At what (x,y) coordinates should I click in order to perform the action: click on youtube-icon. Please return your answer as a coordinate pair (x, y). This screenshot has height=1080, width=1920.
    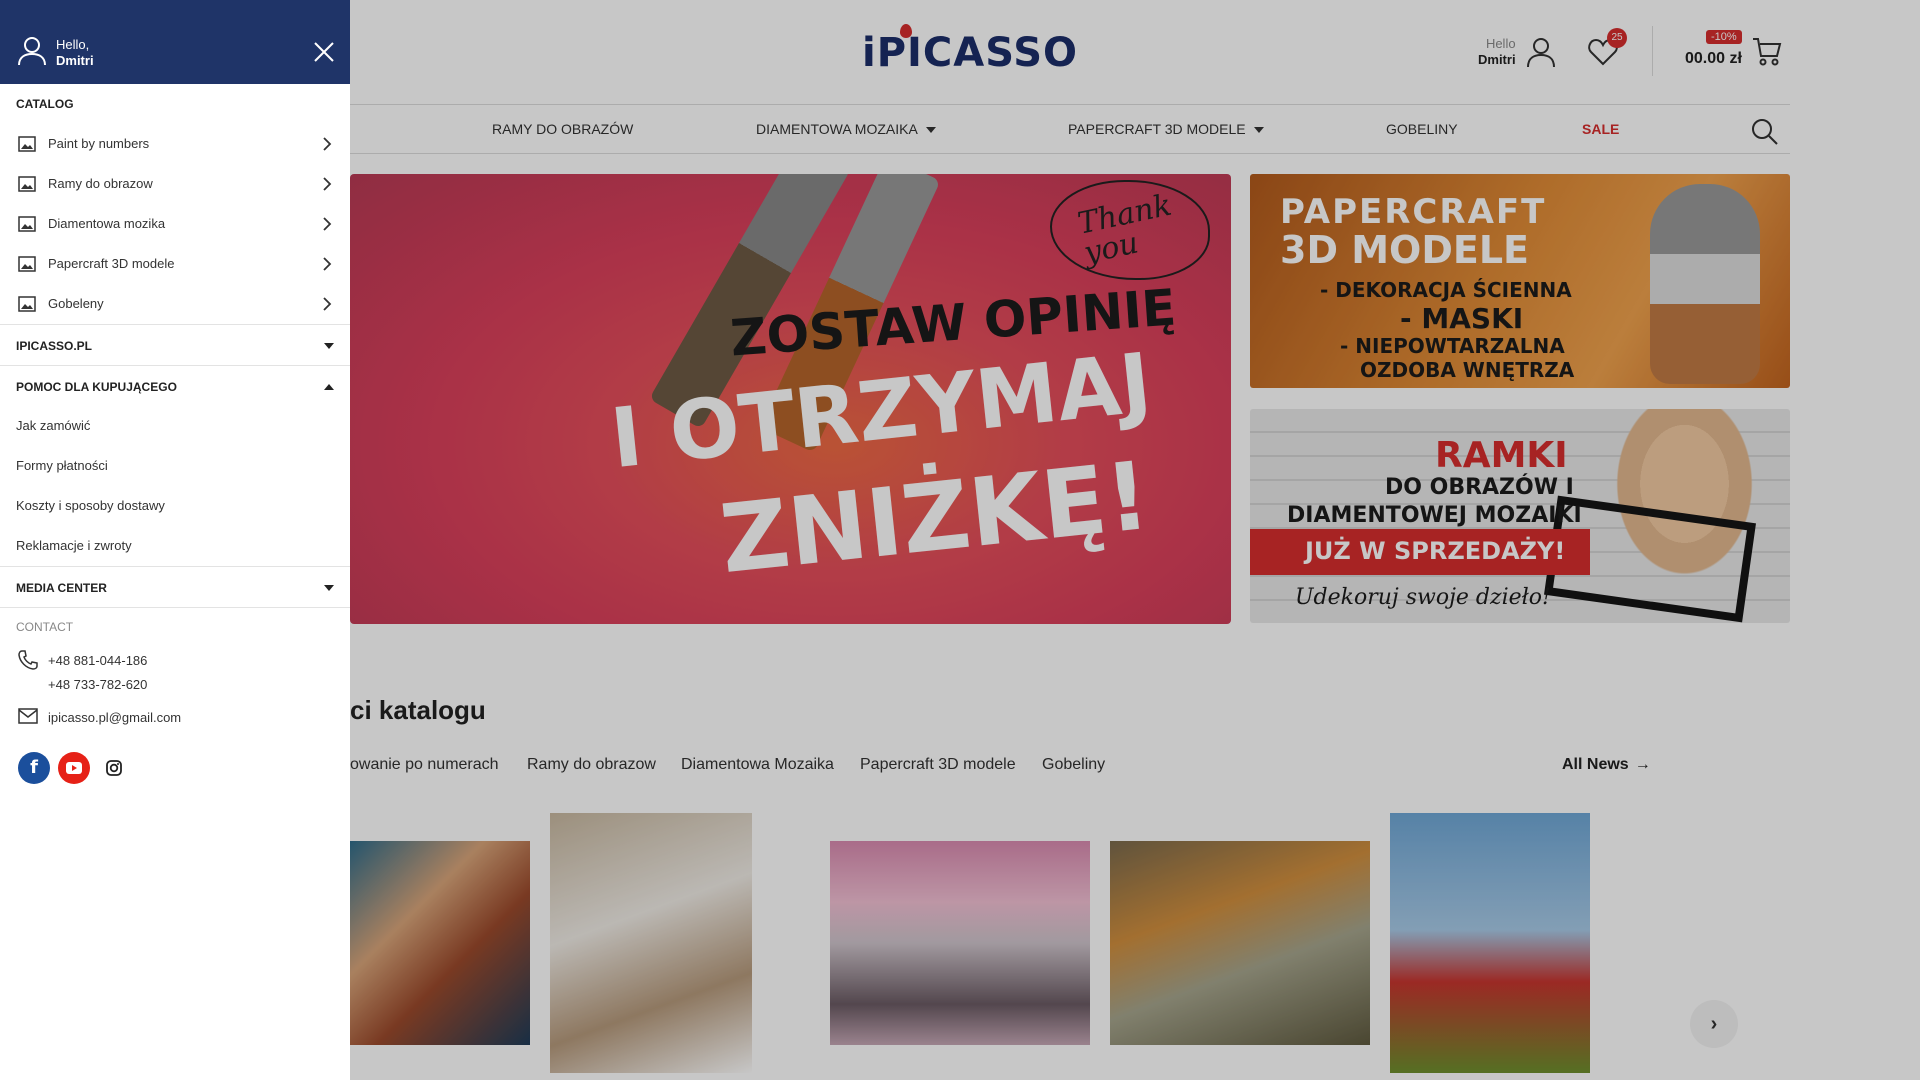
    Looking at the image, I should click on (74, 768).